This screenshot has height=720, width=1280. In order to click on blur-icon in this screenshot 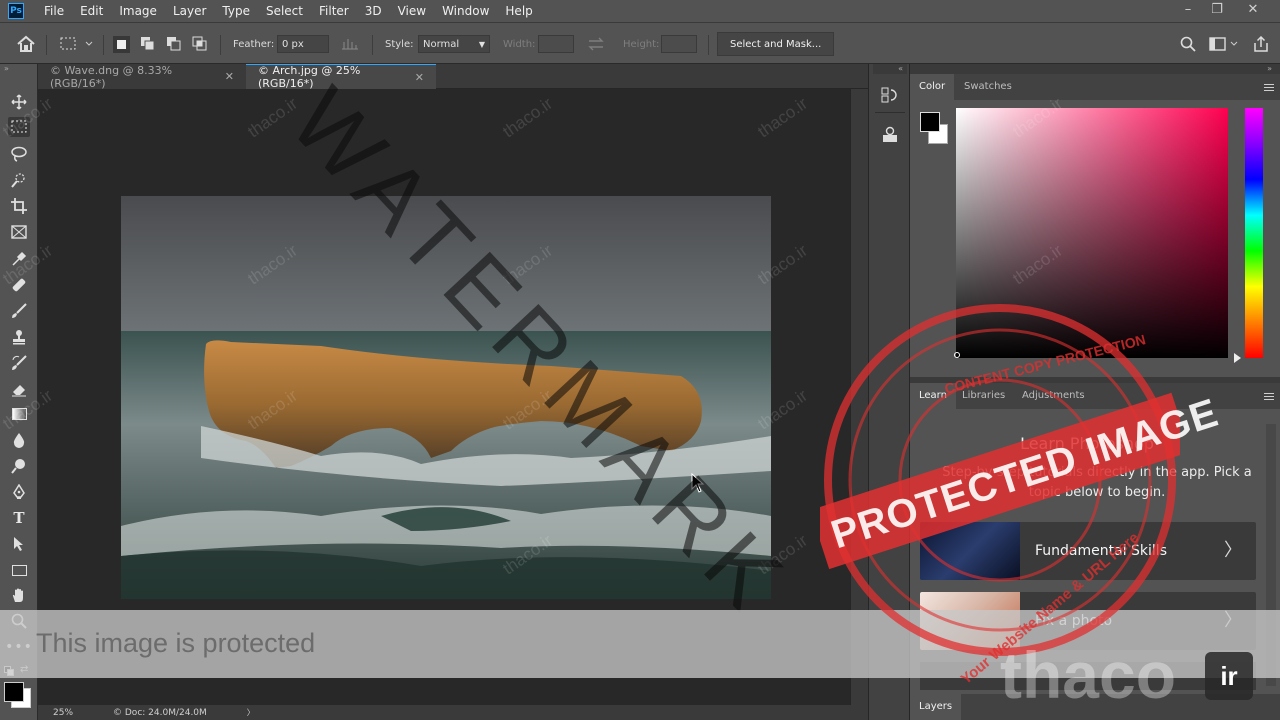, I will do `click(19, 440)`.